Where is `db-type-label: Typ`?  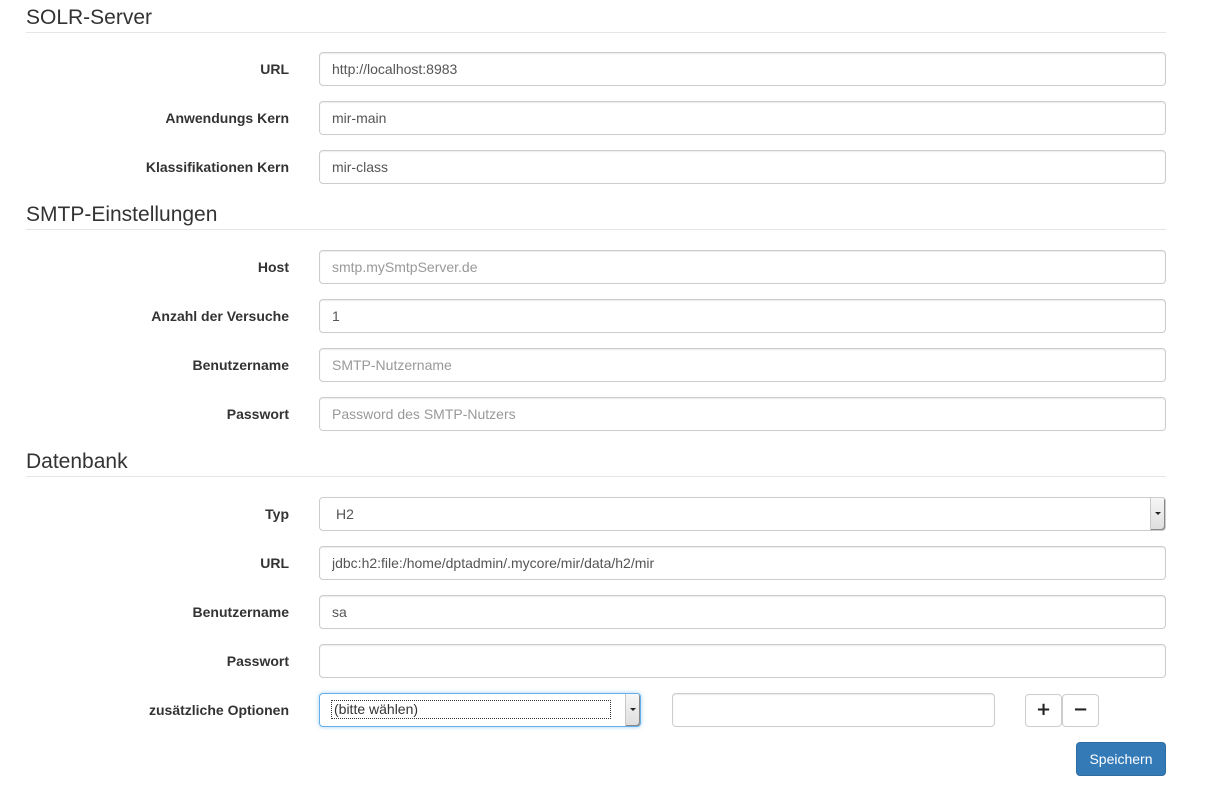 db-type-label: Typ is located at coordinates (277, 514).